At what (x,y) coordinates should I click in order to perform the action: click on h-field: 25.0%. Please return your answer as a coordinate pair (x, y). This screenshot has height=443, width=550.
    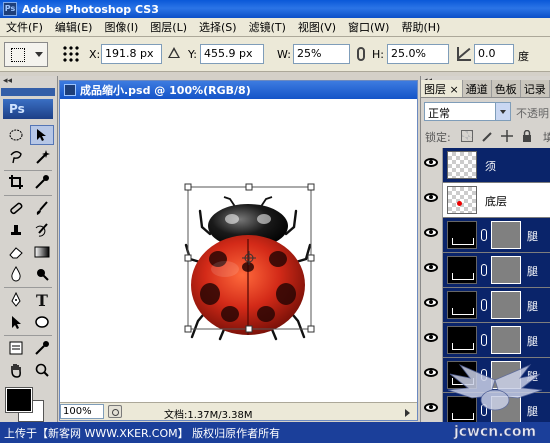
    Looking at the image, I should click on (418, 54).